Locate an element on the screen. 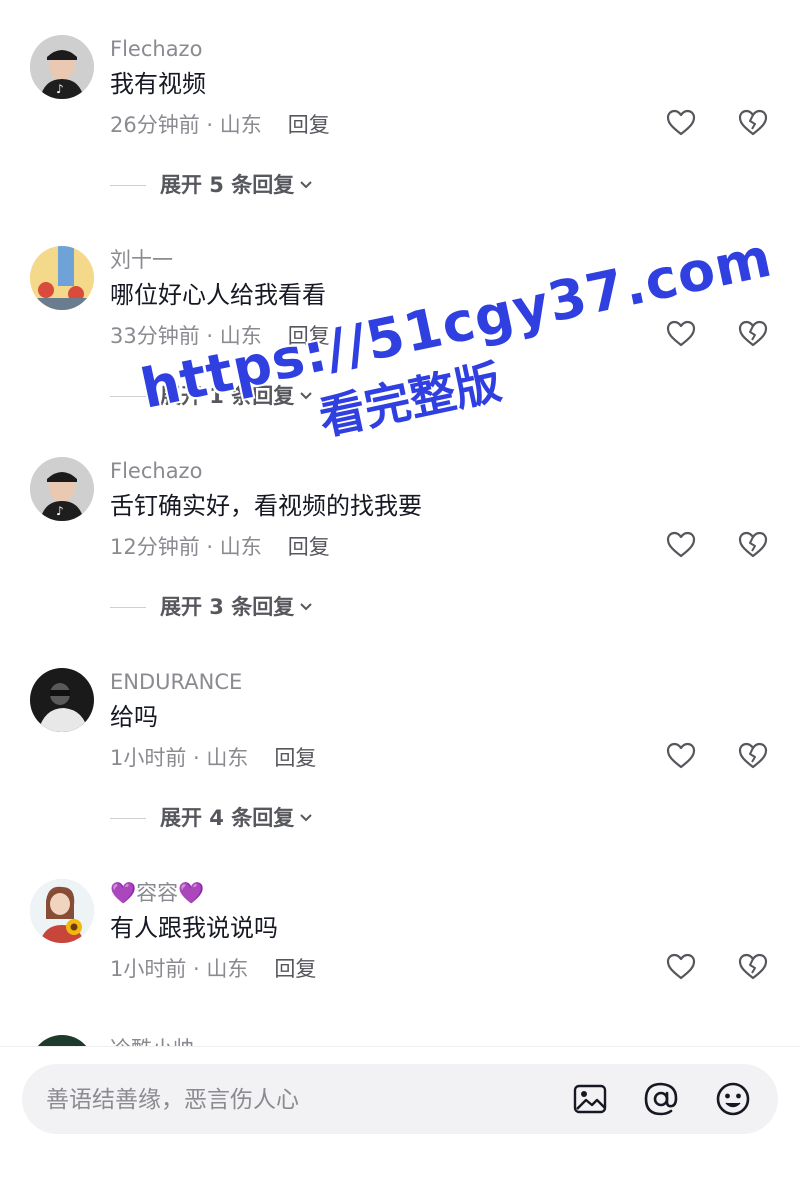  expand-replies-button: 展开 5 条回复 is located at coordinates (212, 185).